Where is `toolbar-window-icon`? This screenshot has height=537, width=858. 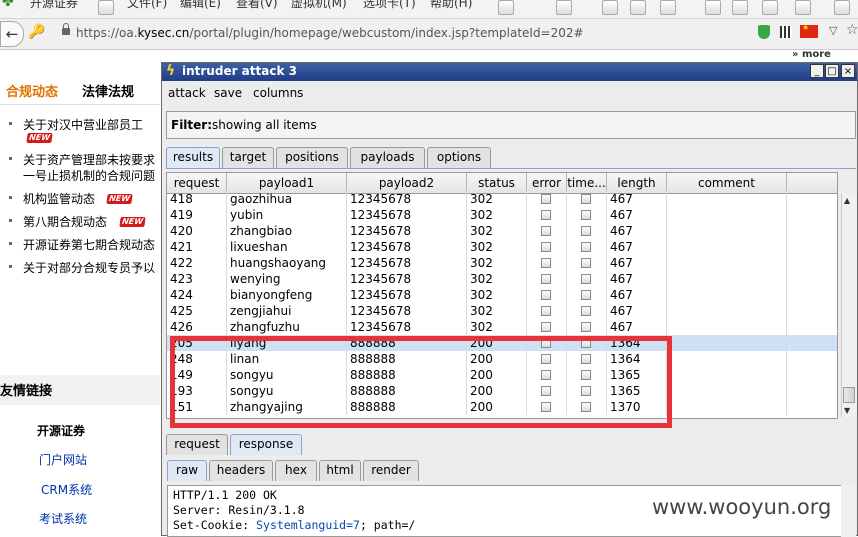
toolbar-window-icon is located at coordinates (564, 7).